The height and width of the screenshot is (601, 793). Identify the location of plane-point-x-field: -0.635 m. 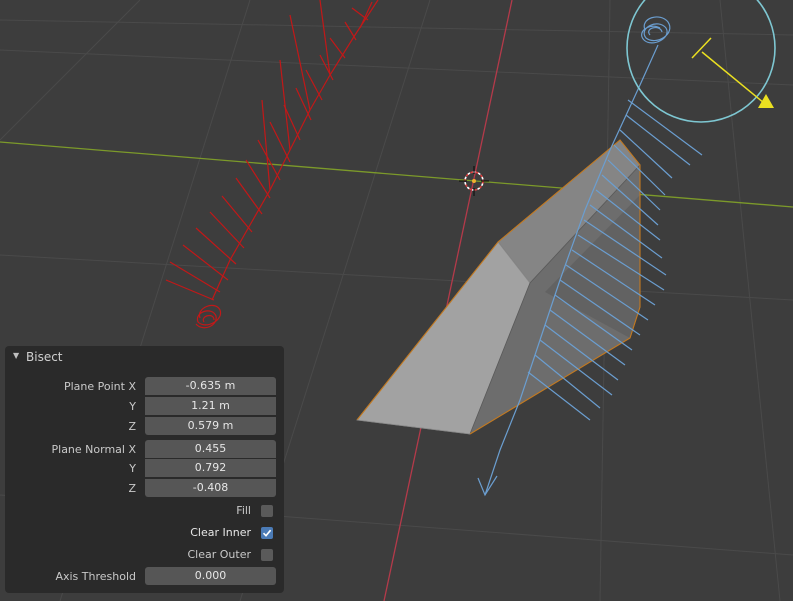
(210, 386).